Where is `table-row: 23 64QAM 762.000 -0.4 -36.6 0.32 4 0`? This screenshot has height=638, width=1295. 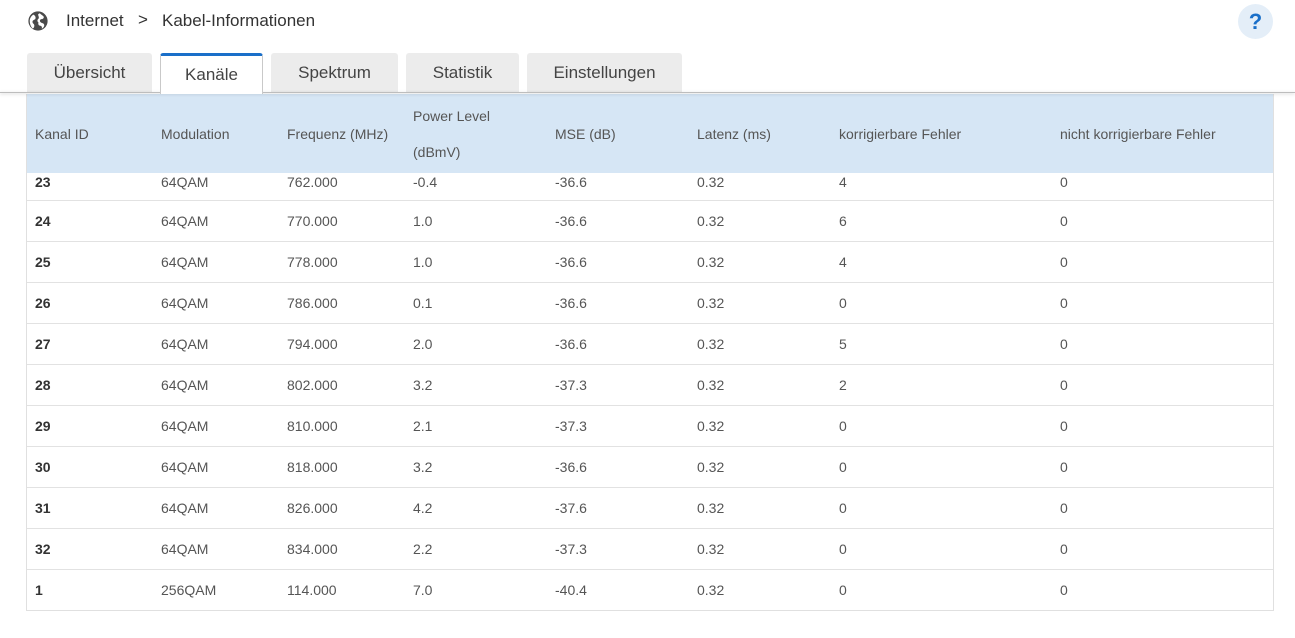
table-row: 23 64QAM 762.000 -0.4 -36.6 0.32 4 0 is located at coordinates (650, 186).